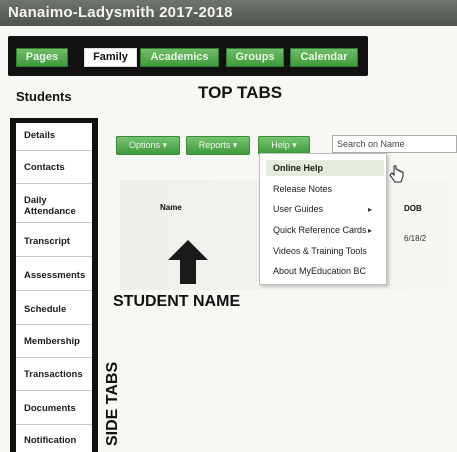  I want to click on up-arrow-icon, so click(188, 262).